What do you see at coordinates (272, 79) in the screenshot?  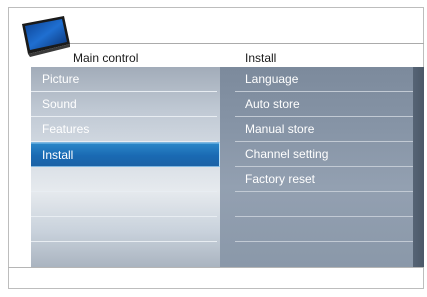 I see `submenu-item-label: Language` at bounding box center [272, 79].